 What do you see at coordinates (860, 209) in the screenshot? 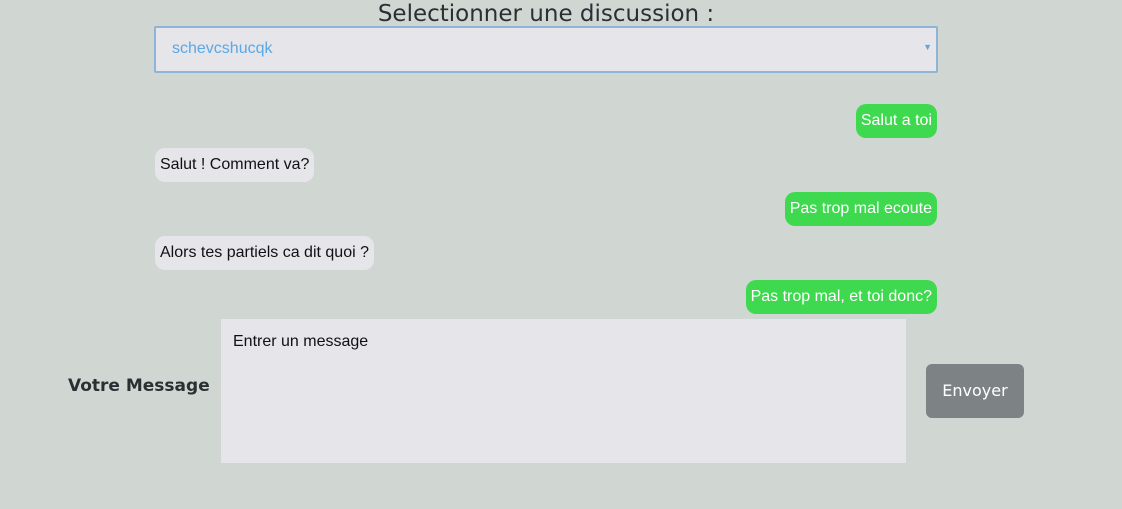
I see `message-bubble-sent: Pas trop mal ecoute` at bounding box center [860, 209].